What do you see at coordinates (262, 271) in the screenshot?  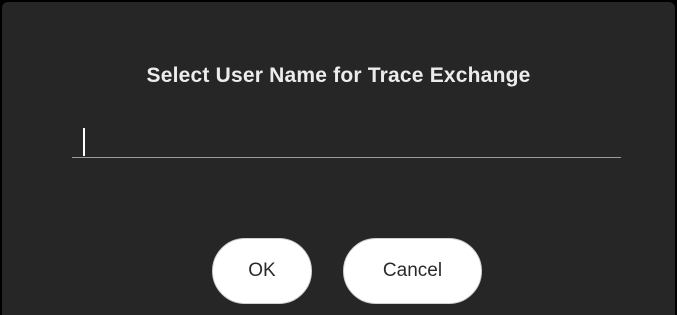 I see `ok-button: OK` at bounding box center [262, 271].